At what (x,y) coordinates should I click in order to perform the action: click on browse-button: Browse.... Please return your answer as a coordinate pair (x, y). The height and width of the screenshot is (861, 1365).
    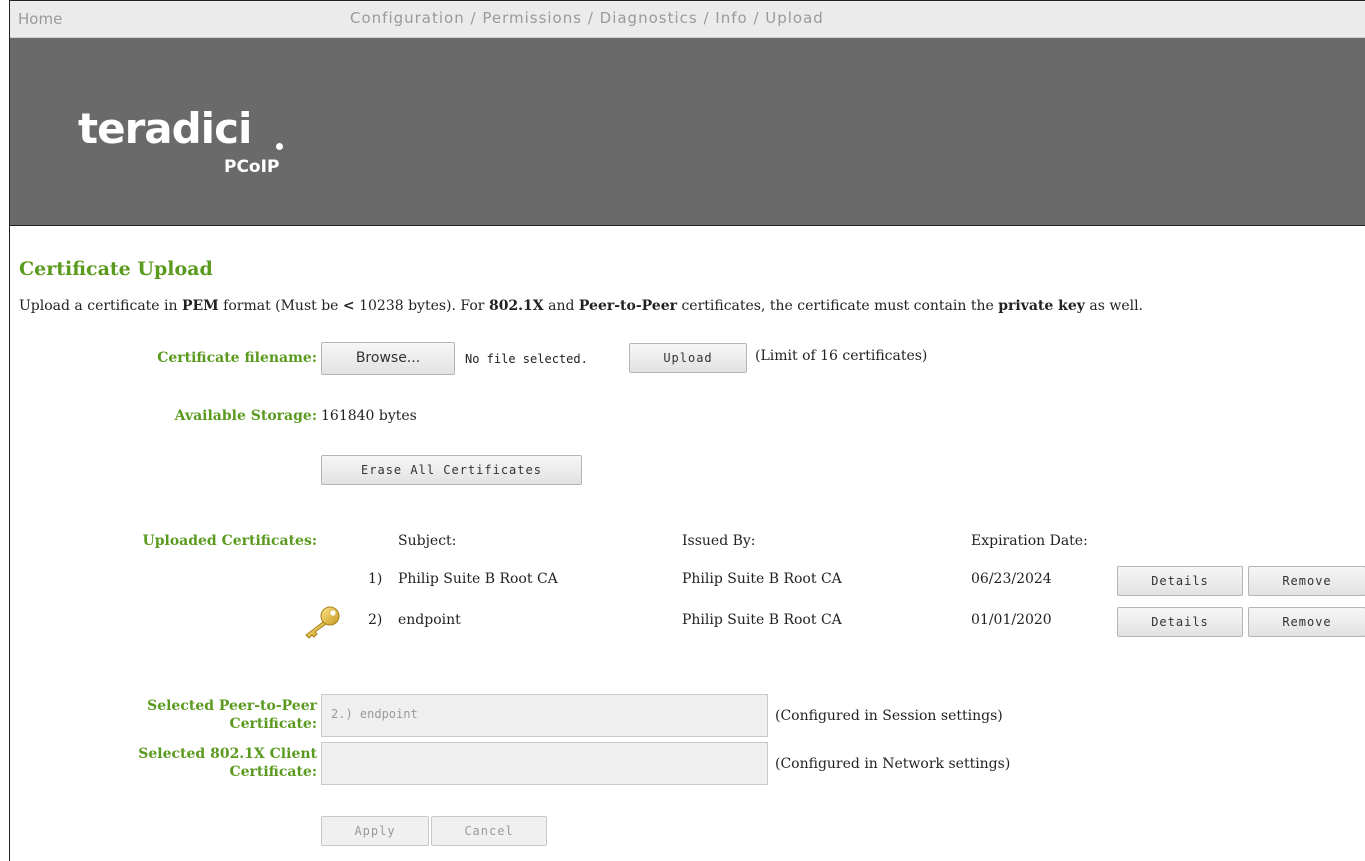
    Looking at the image, I should click on (388, 358).